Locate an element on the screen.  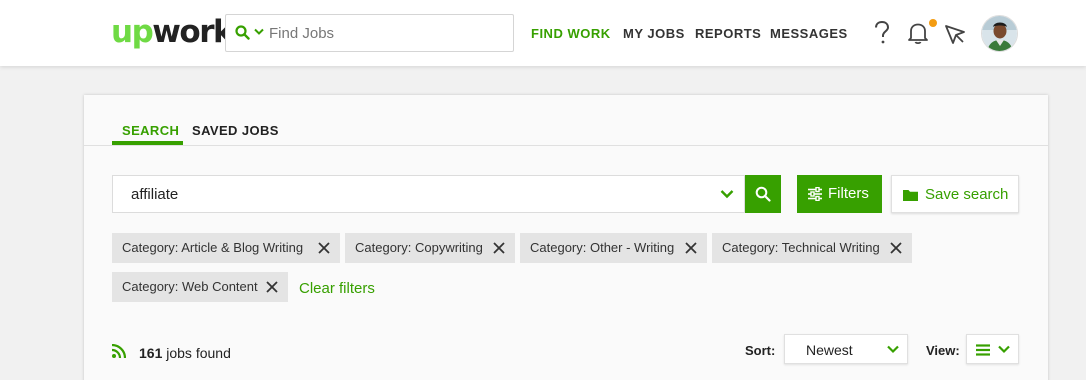
tab-search: SEARCH is located at coordinates (150, 130).